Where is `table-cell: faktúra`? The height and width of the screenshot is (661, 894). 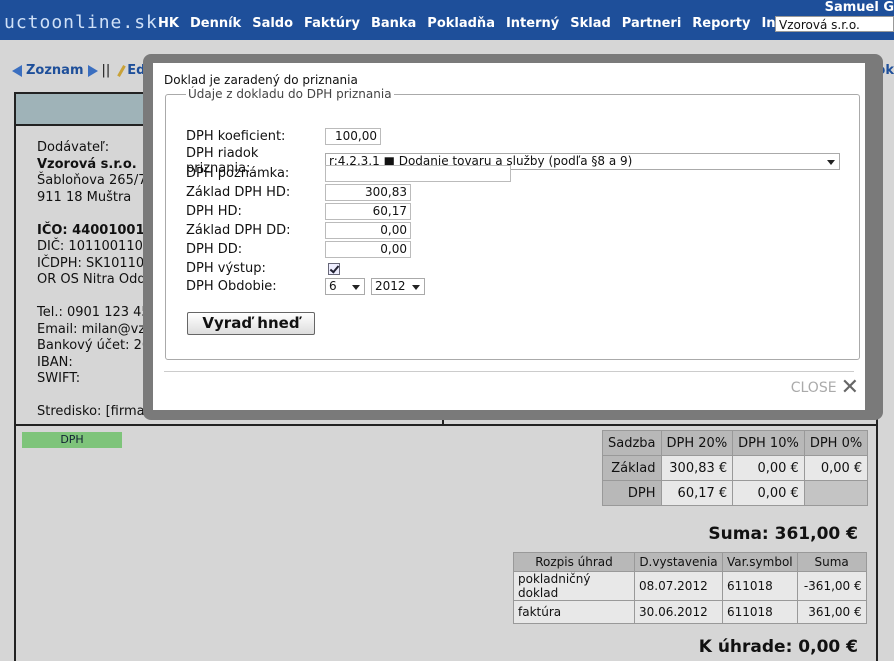
table-cell: faktúra is located at coordinates (574, 612).